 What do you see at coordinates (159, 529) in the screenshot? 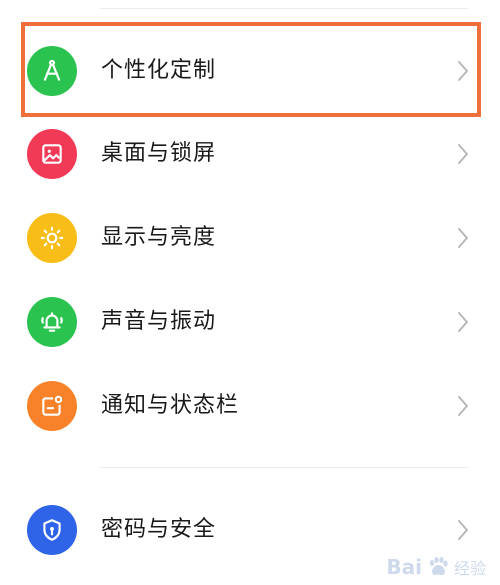
I see `settings-item-label: 密码与安全` at bounding box center [159, 529].